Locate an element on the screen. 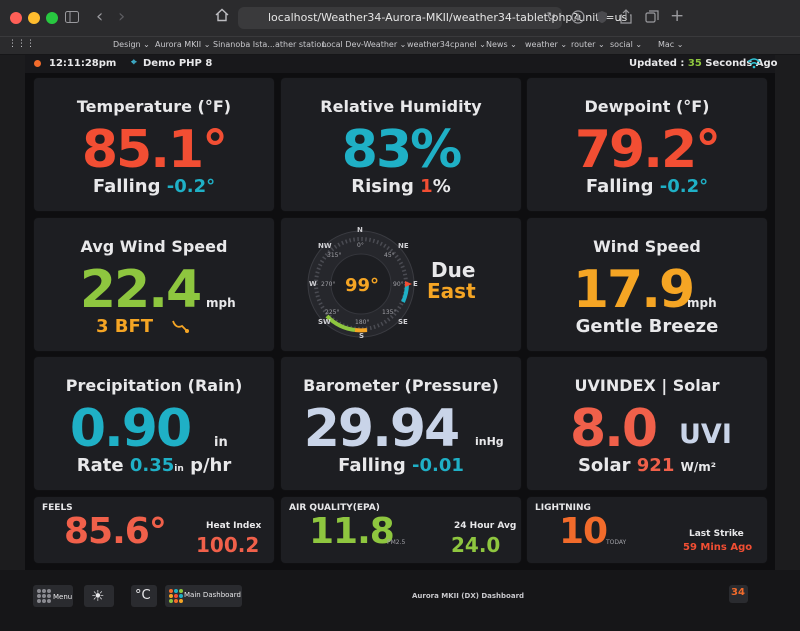 This screenshot has width=800, height=631. compass-label-se: SE is located at coordinates (403, 322).